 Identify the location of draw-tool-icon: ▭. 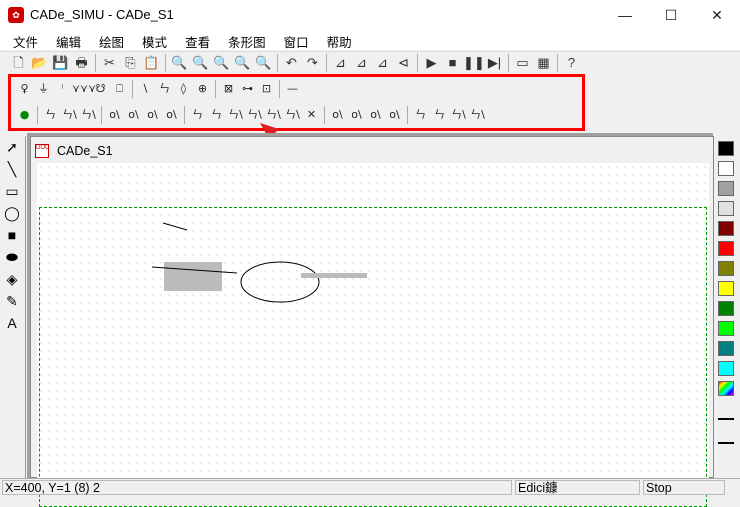
(12, 191).